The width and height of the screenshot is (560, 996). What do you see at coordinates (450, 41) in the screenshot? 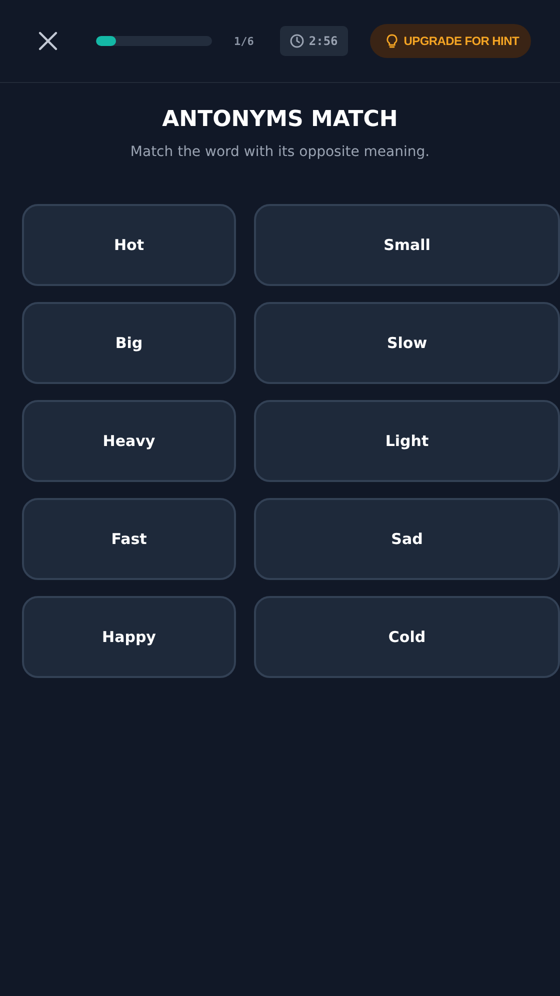
I see `upgrade-hint-button: UPGRADE FOR HINT` at bounding box center [450, 41].